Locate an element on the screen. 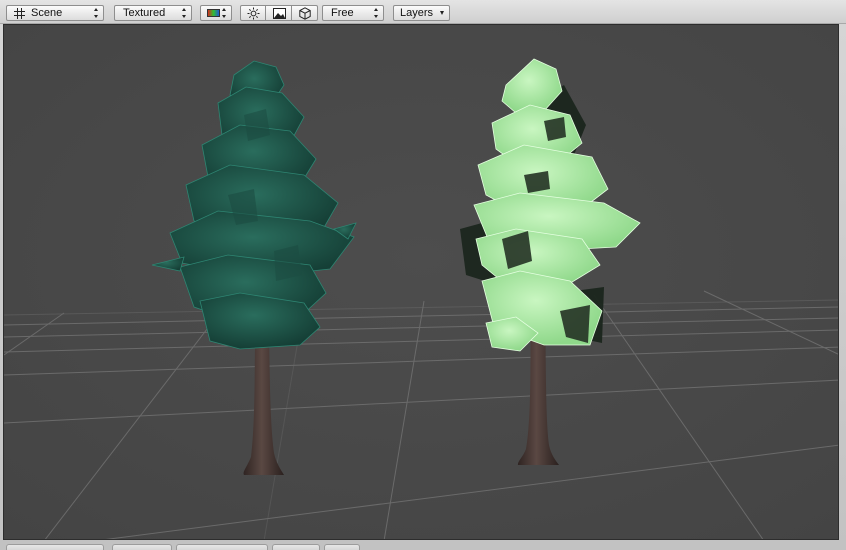 Image resolution: width=846 pixels, height=550 pixels. scene-toolbar: Scene Textured Free Layers is located at coordinates (423, 12).